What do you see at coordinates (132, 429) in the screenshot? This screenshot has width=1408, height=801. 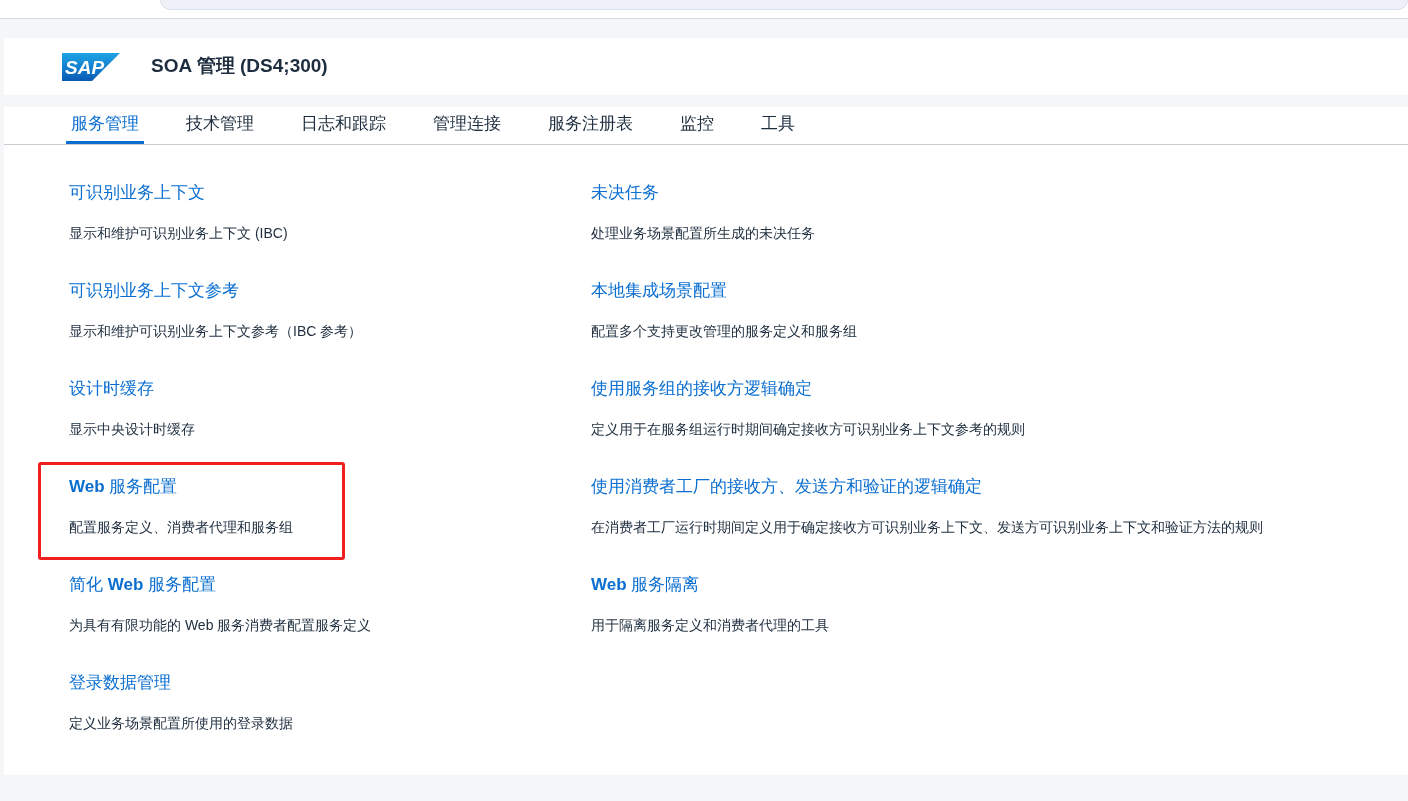 I see `description: 显示中央设计时缓存` at bounding box center [132, 429].